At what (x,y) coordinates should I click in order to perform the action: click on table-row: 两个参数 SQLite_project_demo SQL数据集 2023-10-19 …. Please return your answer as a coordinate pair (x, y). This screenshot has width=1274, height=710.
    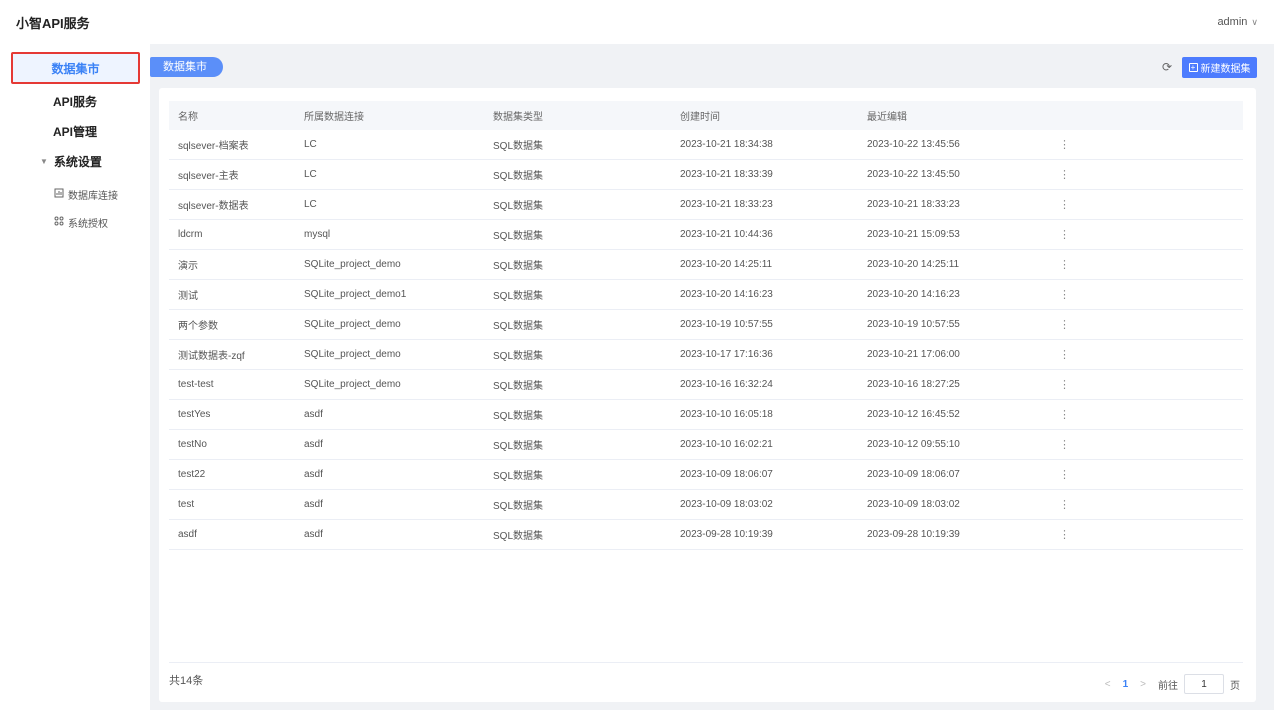
    Looking at the image, I should click on (706, 325).